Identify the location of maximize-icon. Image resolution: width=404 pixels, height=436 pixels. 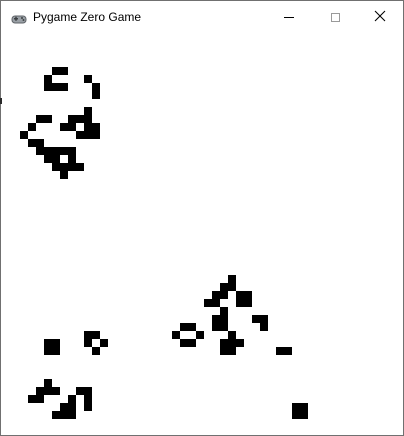
(335, 17).